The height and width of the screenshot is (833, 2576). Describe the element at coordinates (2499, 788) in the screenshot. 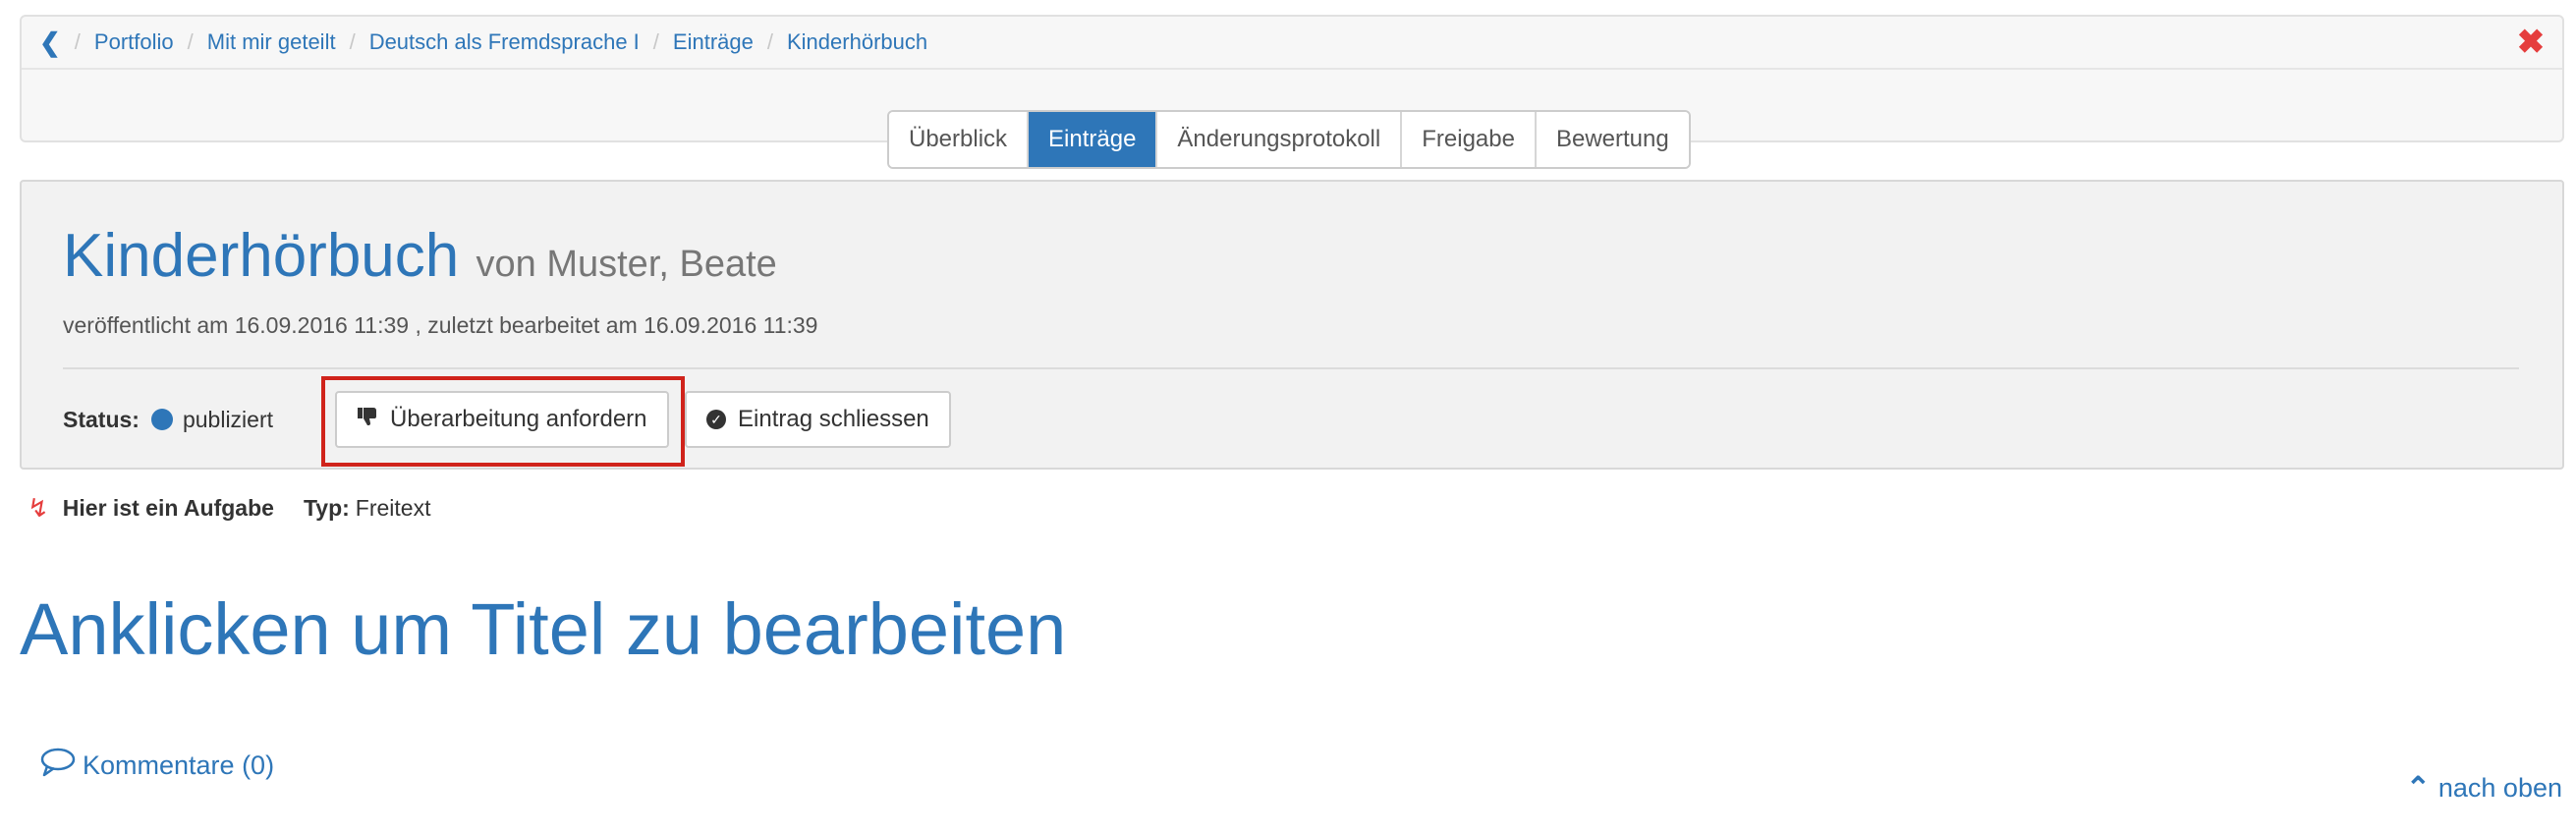

I see `back-to-top-label: nach oben` at that location.